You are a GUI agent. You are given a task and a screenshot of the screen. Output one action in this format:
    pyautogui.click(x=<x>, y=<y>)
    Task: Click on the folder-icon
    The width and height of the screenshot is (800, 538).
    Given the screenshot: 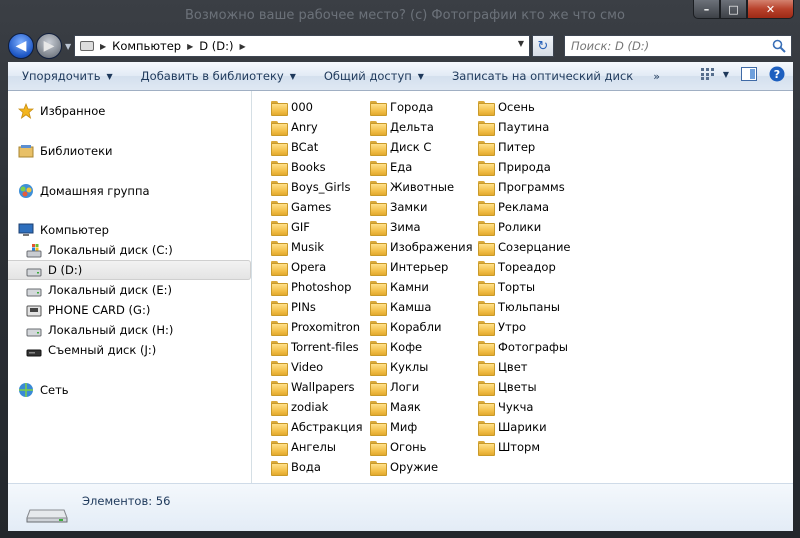 What is the action you would take?
    pyautogui.click(x=279, y=328)
    